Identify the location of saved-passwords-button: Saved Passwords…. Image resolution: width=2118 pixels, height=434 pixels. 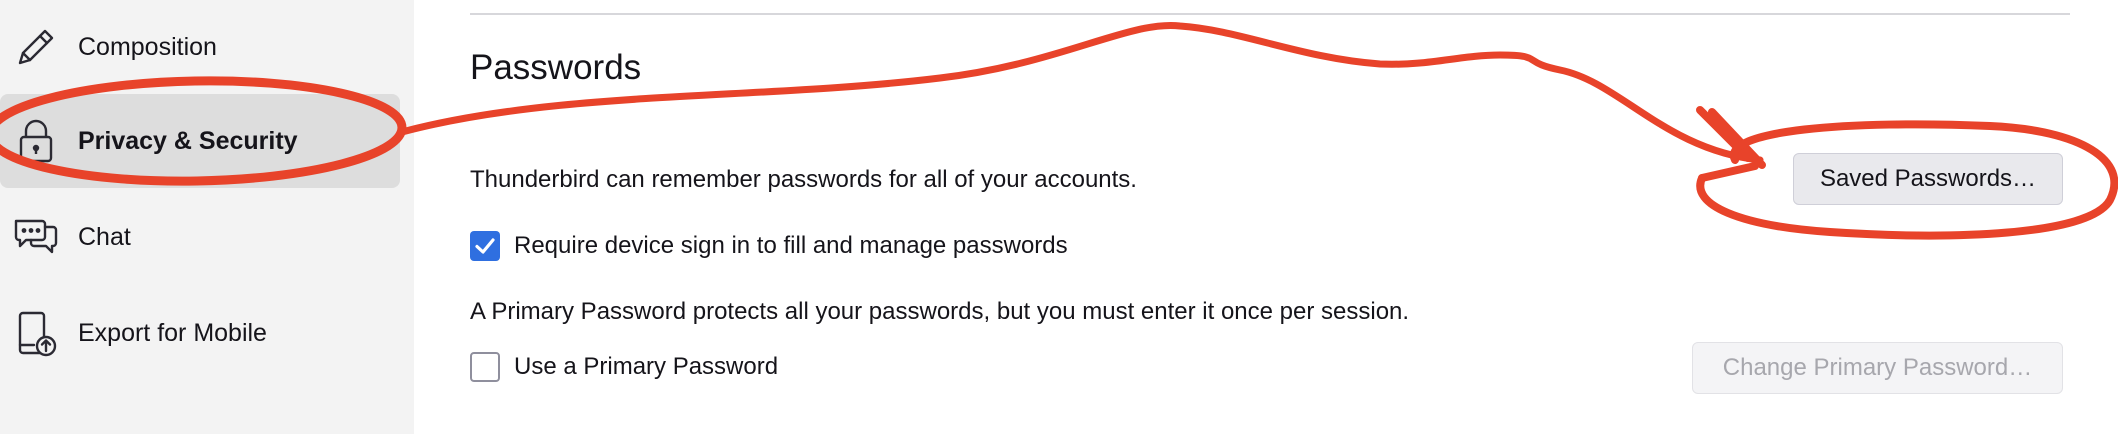
(1928, 179).